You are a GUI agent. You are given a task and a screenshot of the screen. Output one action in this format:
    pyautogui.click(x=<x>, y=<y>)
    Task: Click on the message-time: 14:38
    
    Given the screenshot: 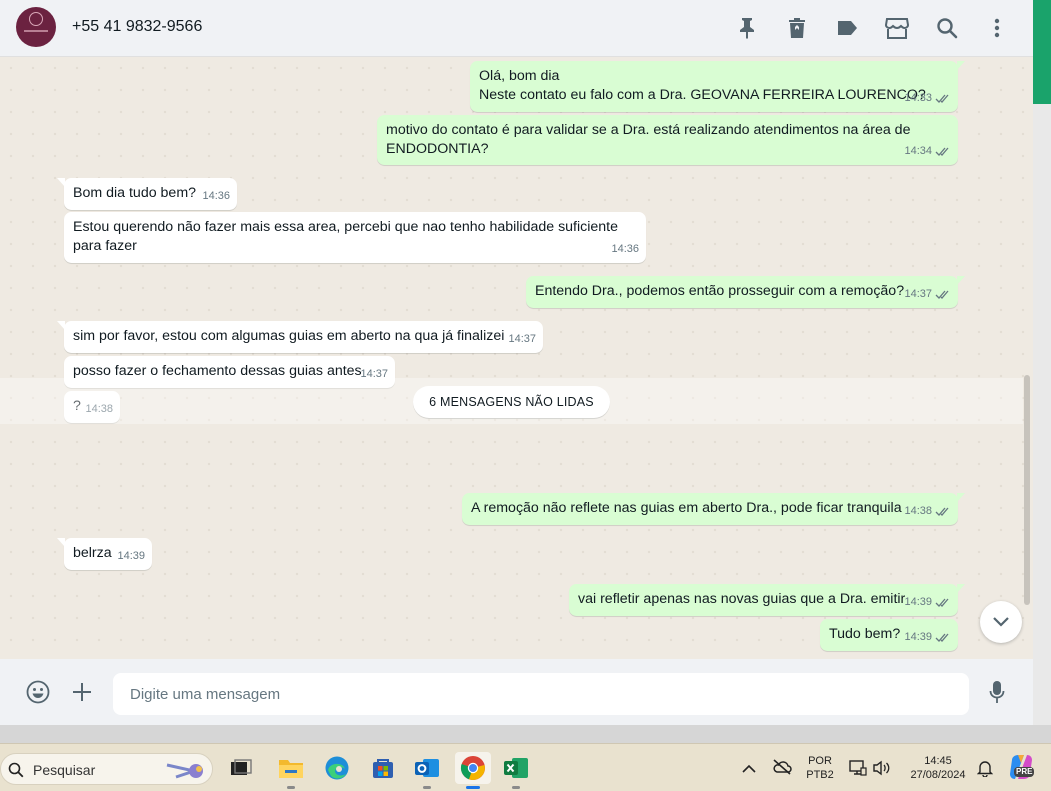 What is the action you would take?
    pyautogui.click(x=918, y=511)
    